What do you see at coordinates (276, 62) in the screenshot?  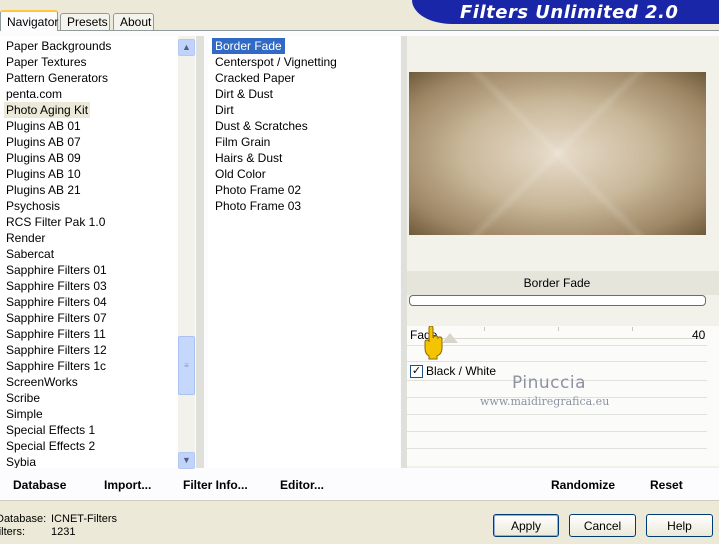 I see `filter-list-item: Centerspot / Vignetting` at bounding box center [276, 62].